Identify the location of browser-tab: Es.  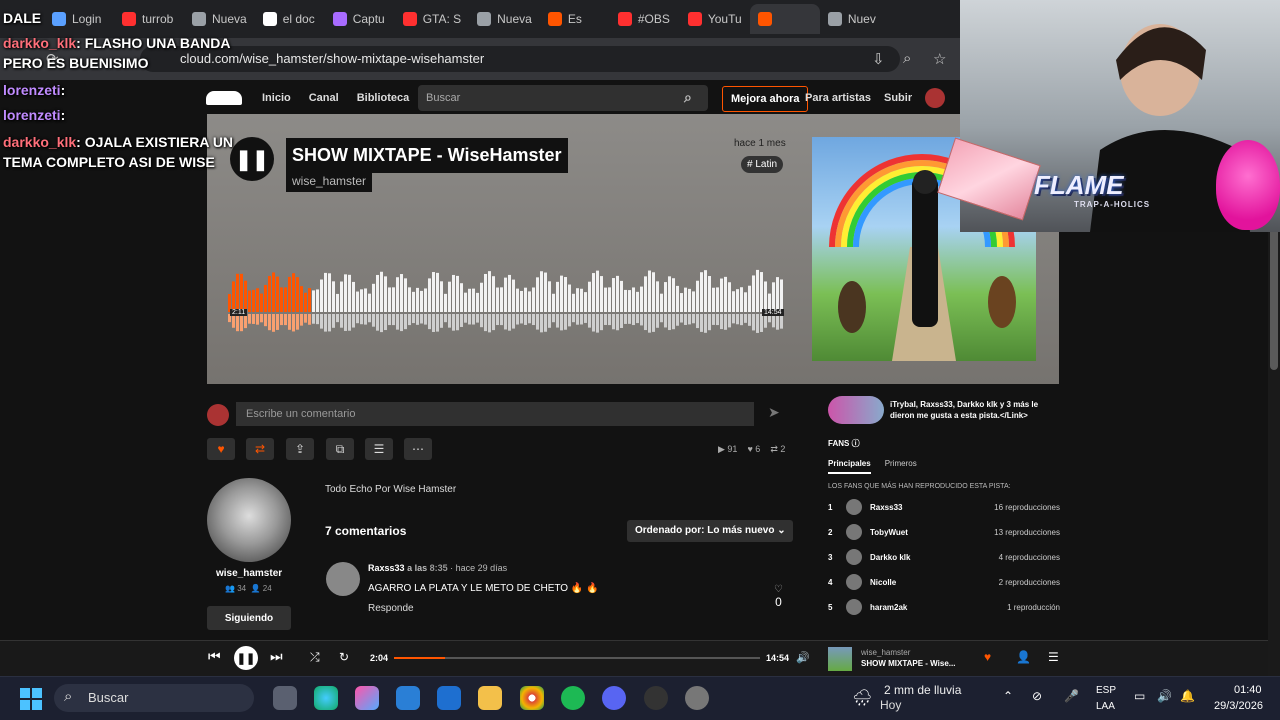
(575, 19).